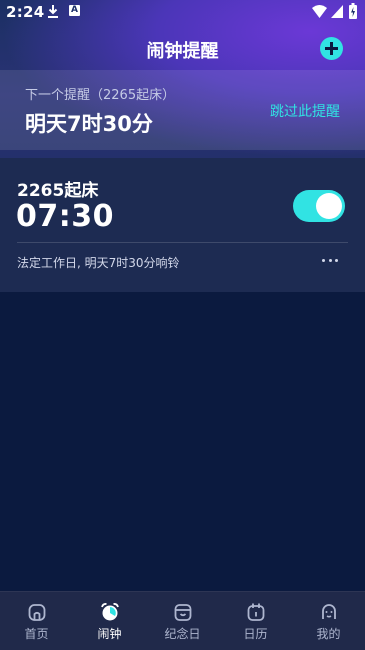 The height and width of the screenshot is (650, 365). I want to click on signal-icon, so click(337, 11).